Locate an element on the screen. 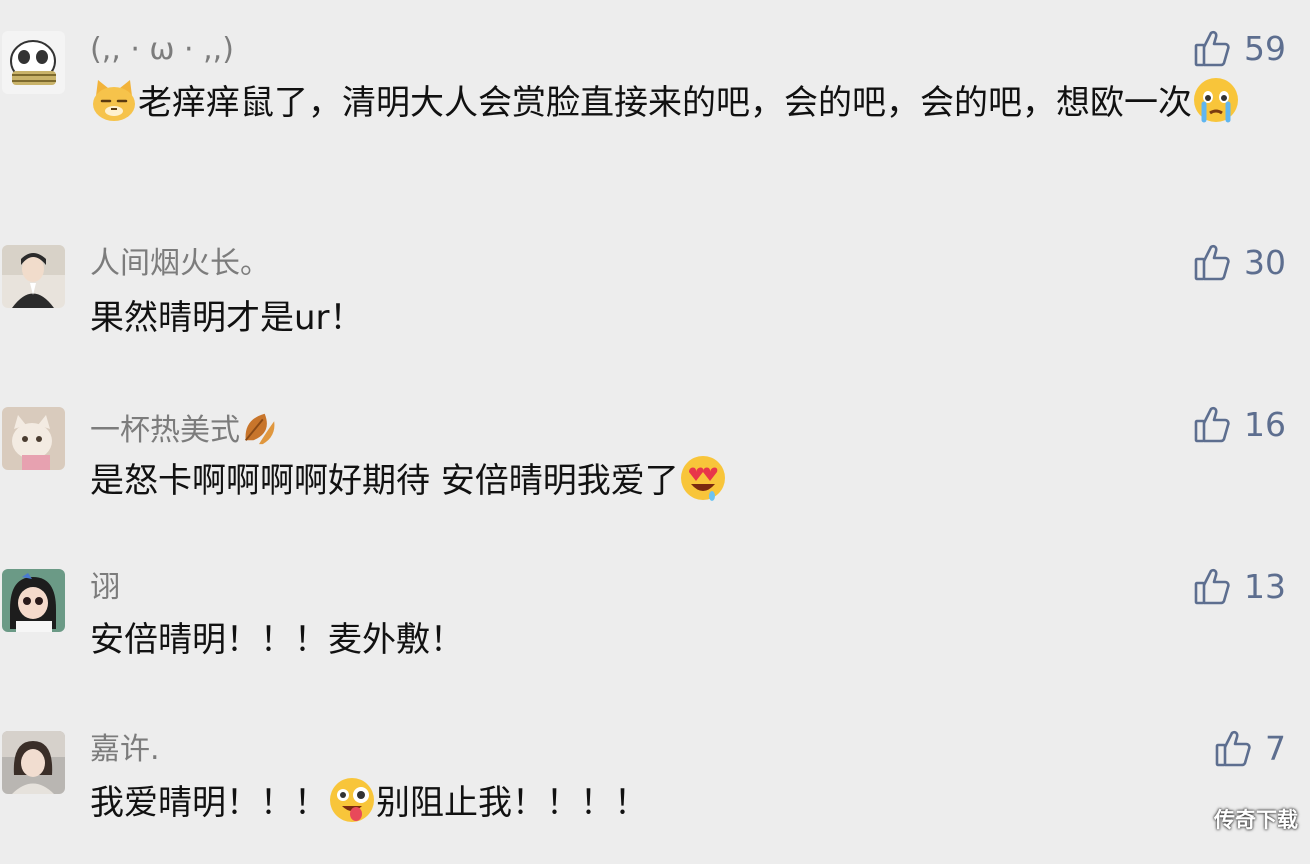  comment-text: 我爱晴明！！！ 别阻止我！！！！ is located at coordinates (680, 802).